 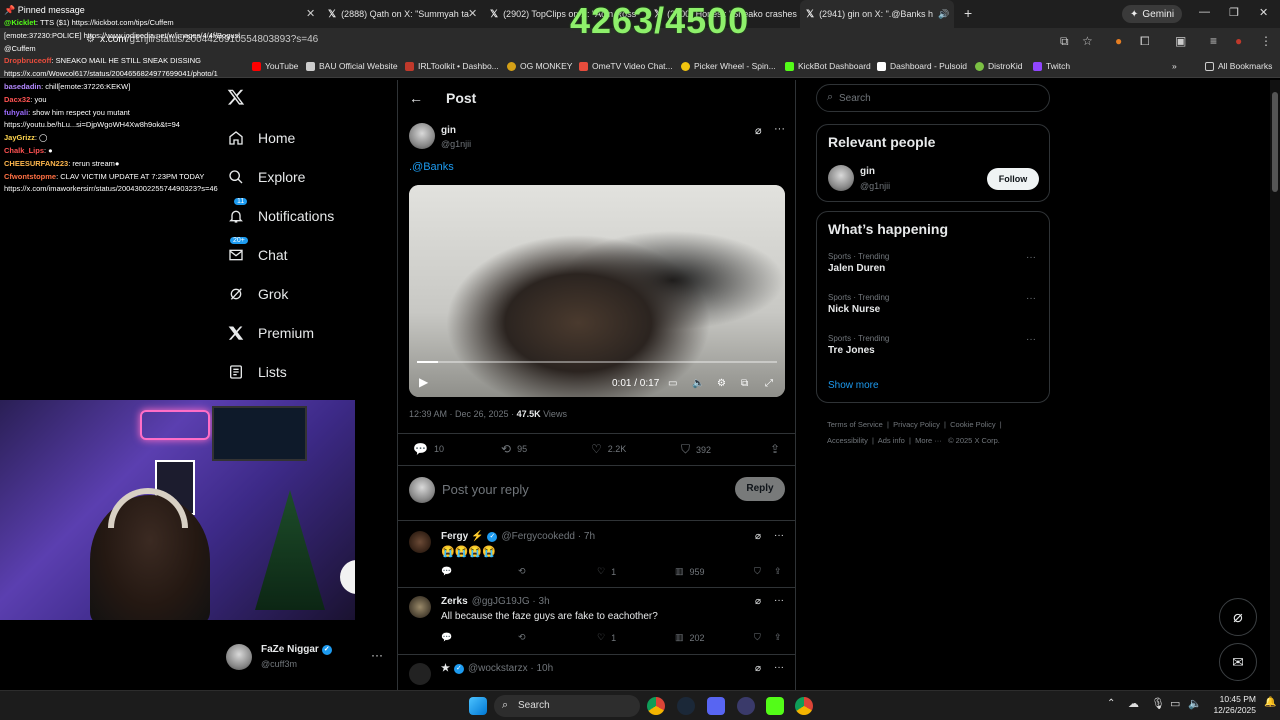 I want to click on gemini-button: ✦ Gemini, so click(x=1152, y=14).